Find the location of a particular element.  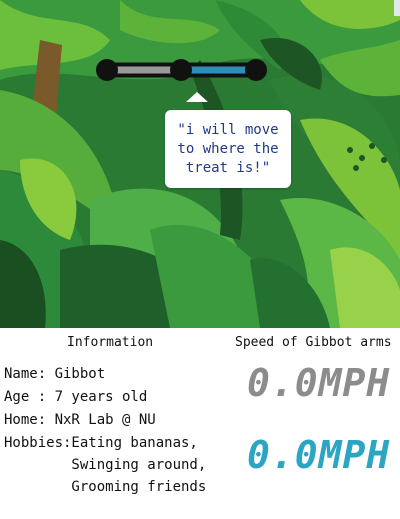

speech-bubble-pointer is located at coordinates (197, 97).